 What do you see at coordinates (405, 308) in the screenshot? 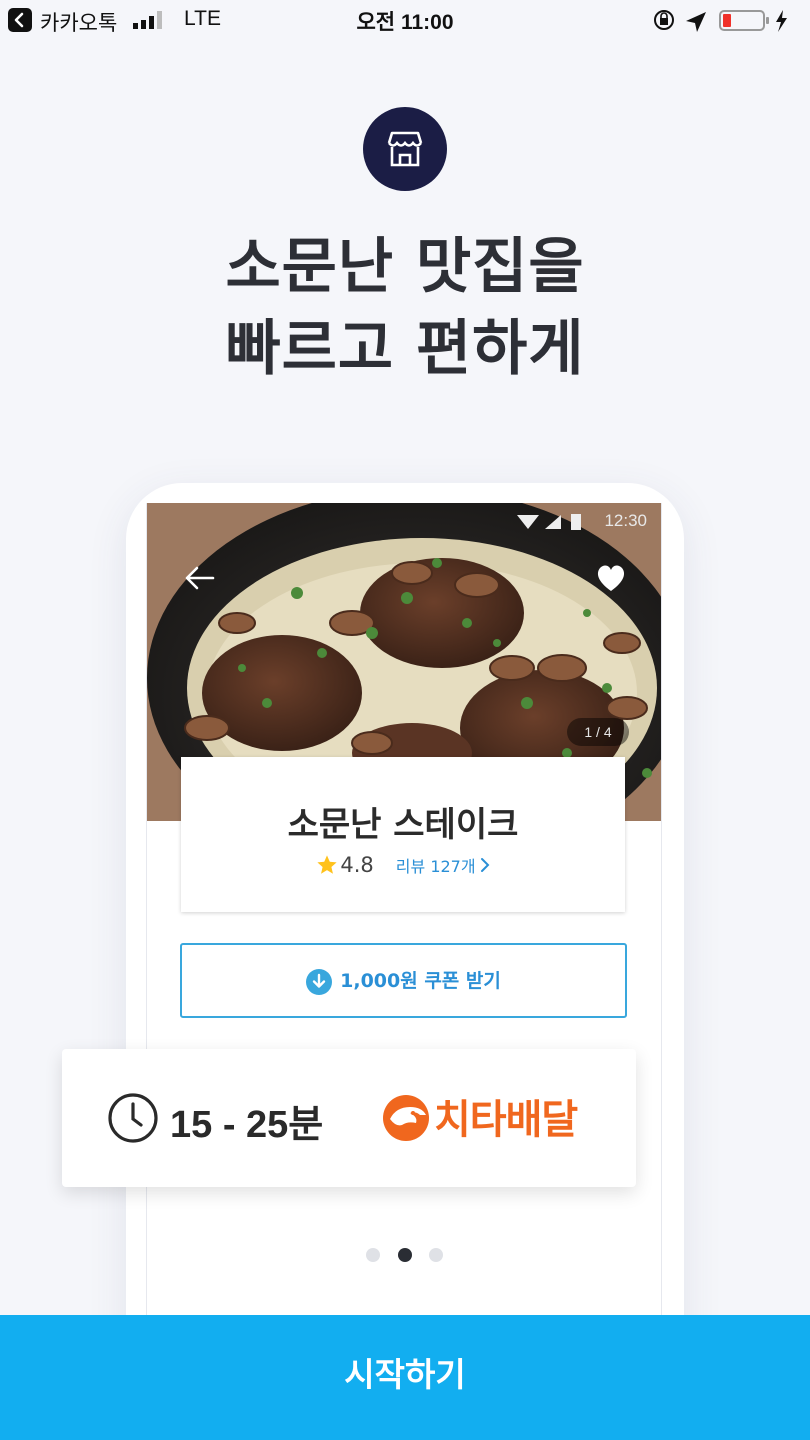
I see `headline: 소문난 맛집을 빠르고 편하게` at bounding box center [405, 308].